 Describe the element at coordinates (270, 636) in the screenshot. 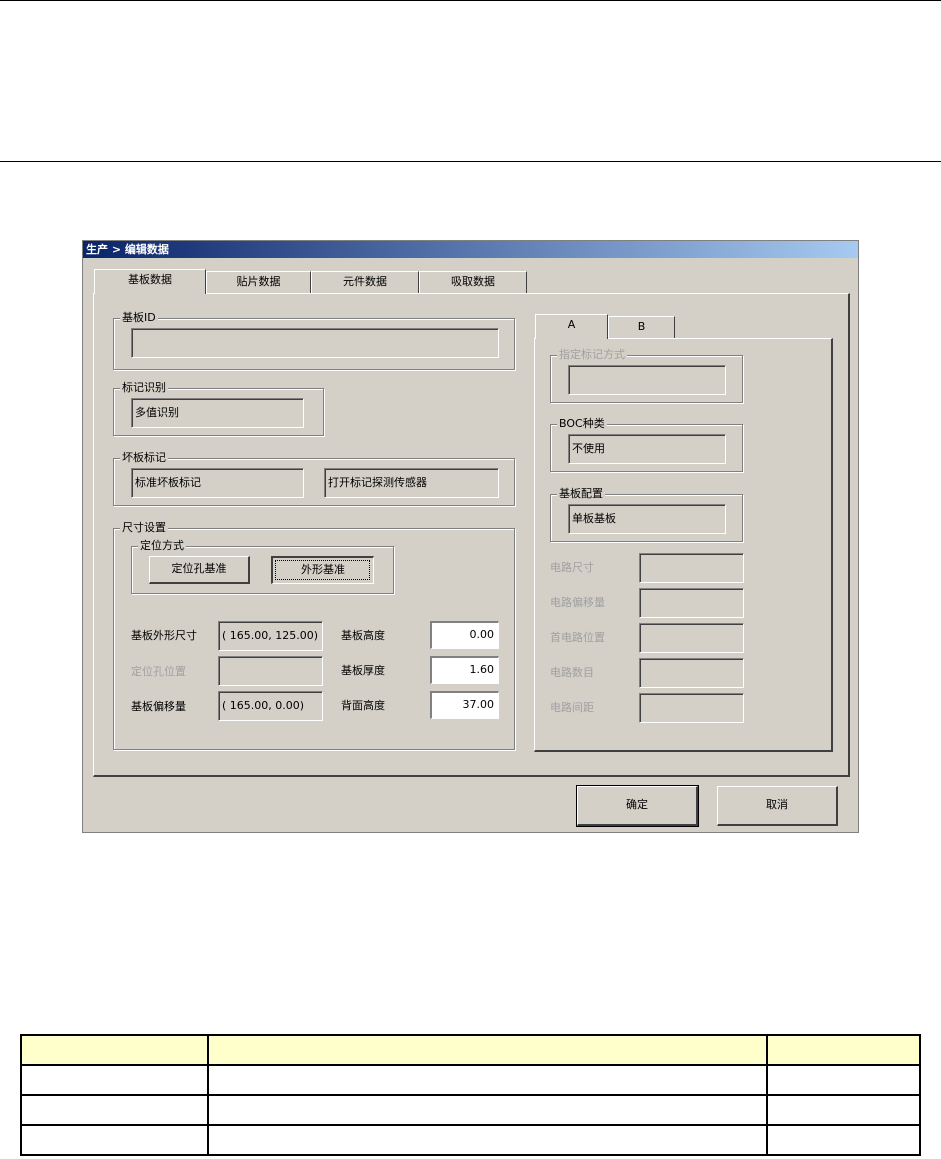

I see `board-outline-field: ( 165.00, 125.00)` at that location.